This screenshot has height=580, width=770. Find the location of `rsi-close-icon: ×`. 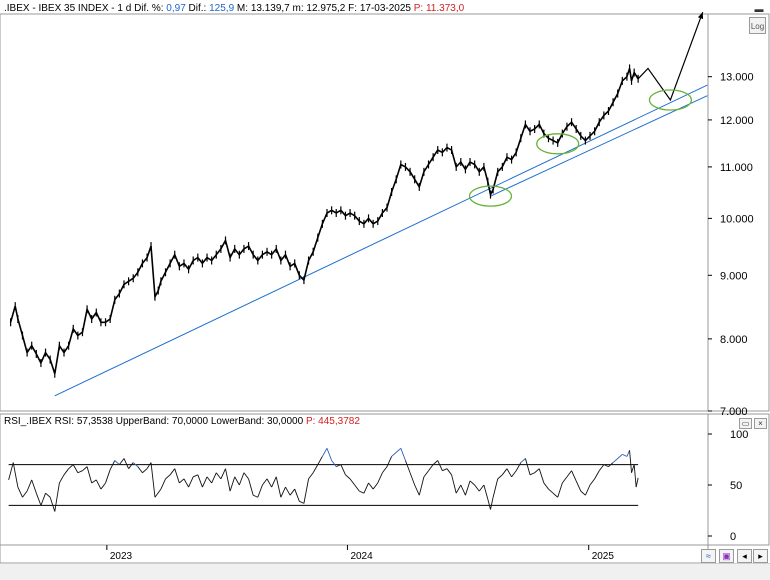

rsi-close-icon: × is located at coordinates (760, 423).